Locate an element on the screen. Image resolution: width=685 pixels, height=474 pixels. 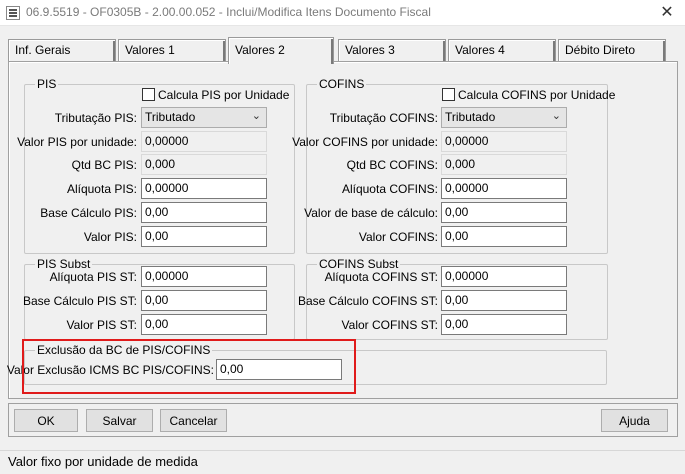
tab-valores-3: Valores 3 is located at coordinates (392, 50).